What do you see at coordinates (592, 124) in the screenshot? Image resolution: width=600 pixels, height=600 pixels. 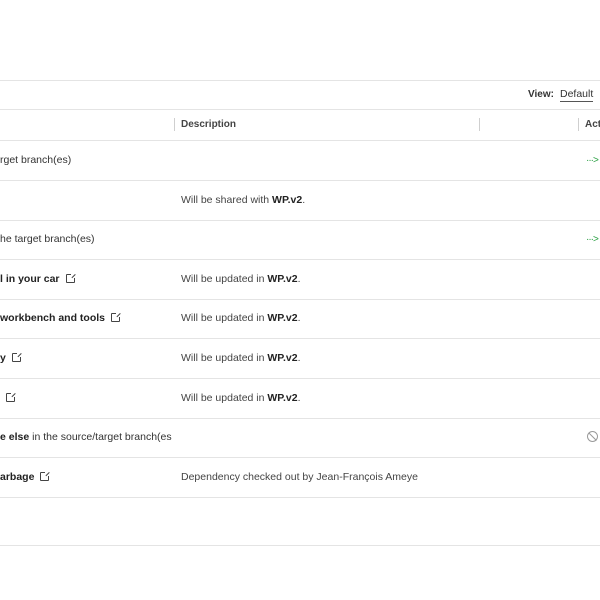 I see `column-header-actions: Act` at bounding box center [592, 124].